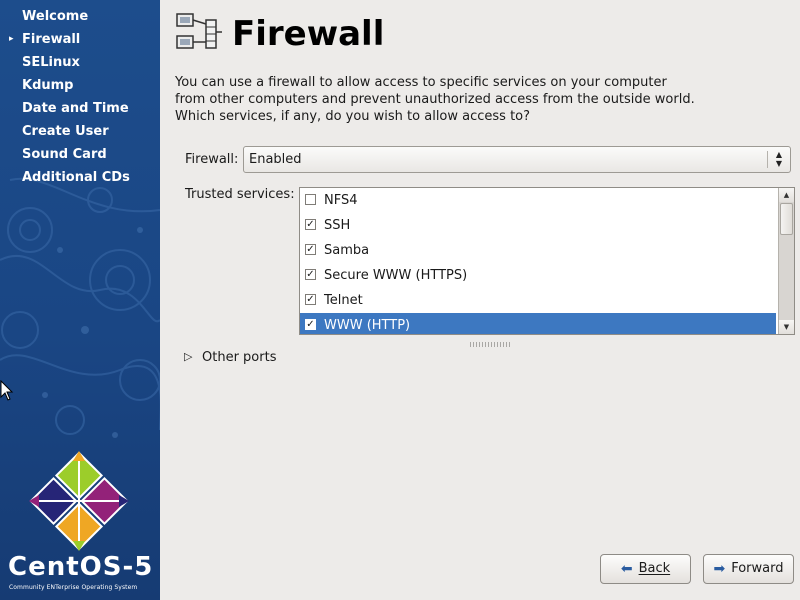 The width and height of the screenshot is (800, 600). I want to click on back-button-label: Back, so click(654, 568).